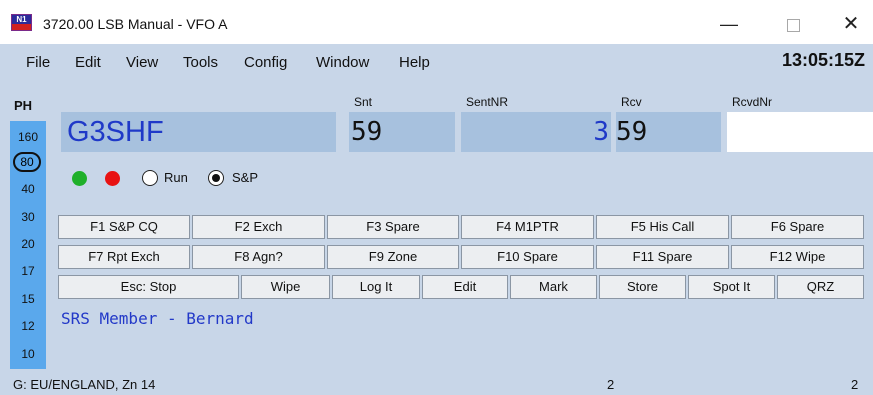  Describe the element at coordinates (198, 132) in the screenshot. I see `callsign-field: G3SHF` at that location.